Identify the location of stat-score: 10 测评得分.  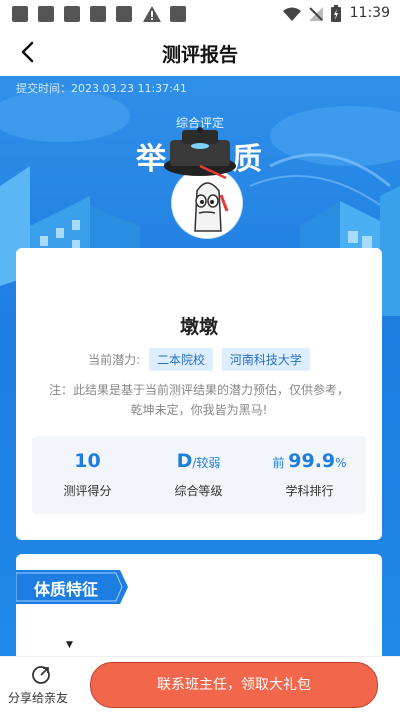
(87, 474).